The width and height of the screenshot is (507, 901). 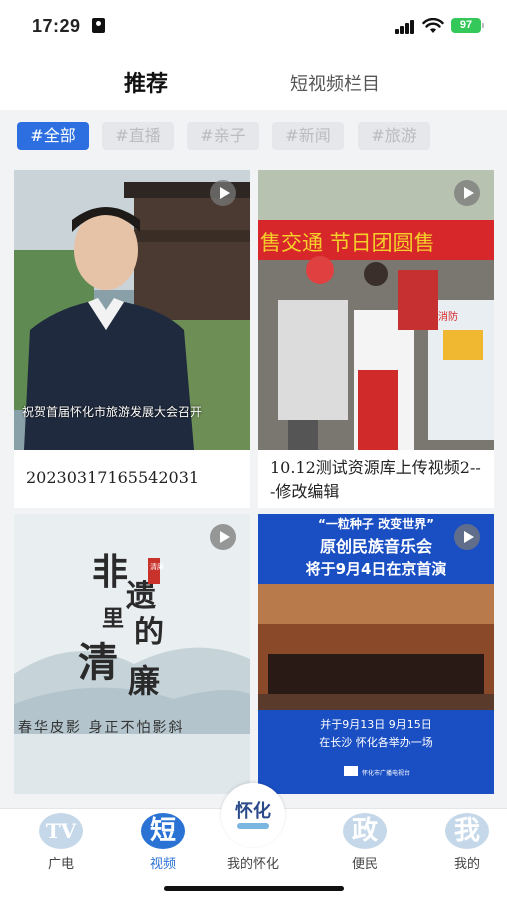 I want to click on poster-date: 将于9月4日在京首演, so click(x=376, y=569).